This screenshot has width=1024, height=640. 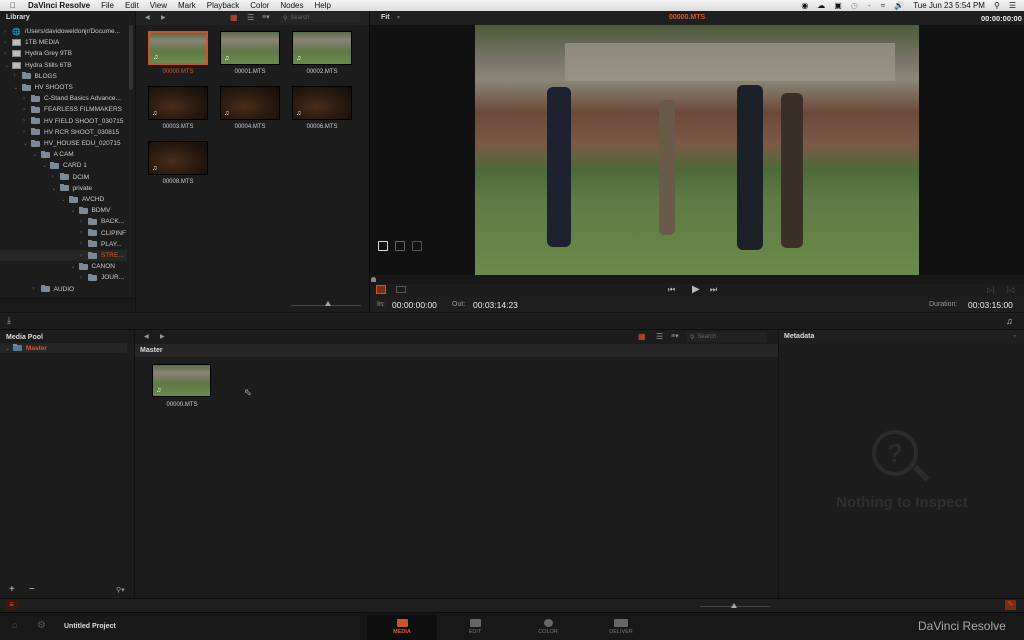 What do you see at coordinates (642, 336) in the screenshot?
I see `pool-grid-view-icon: ▦` at bounding box center [642, 336].